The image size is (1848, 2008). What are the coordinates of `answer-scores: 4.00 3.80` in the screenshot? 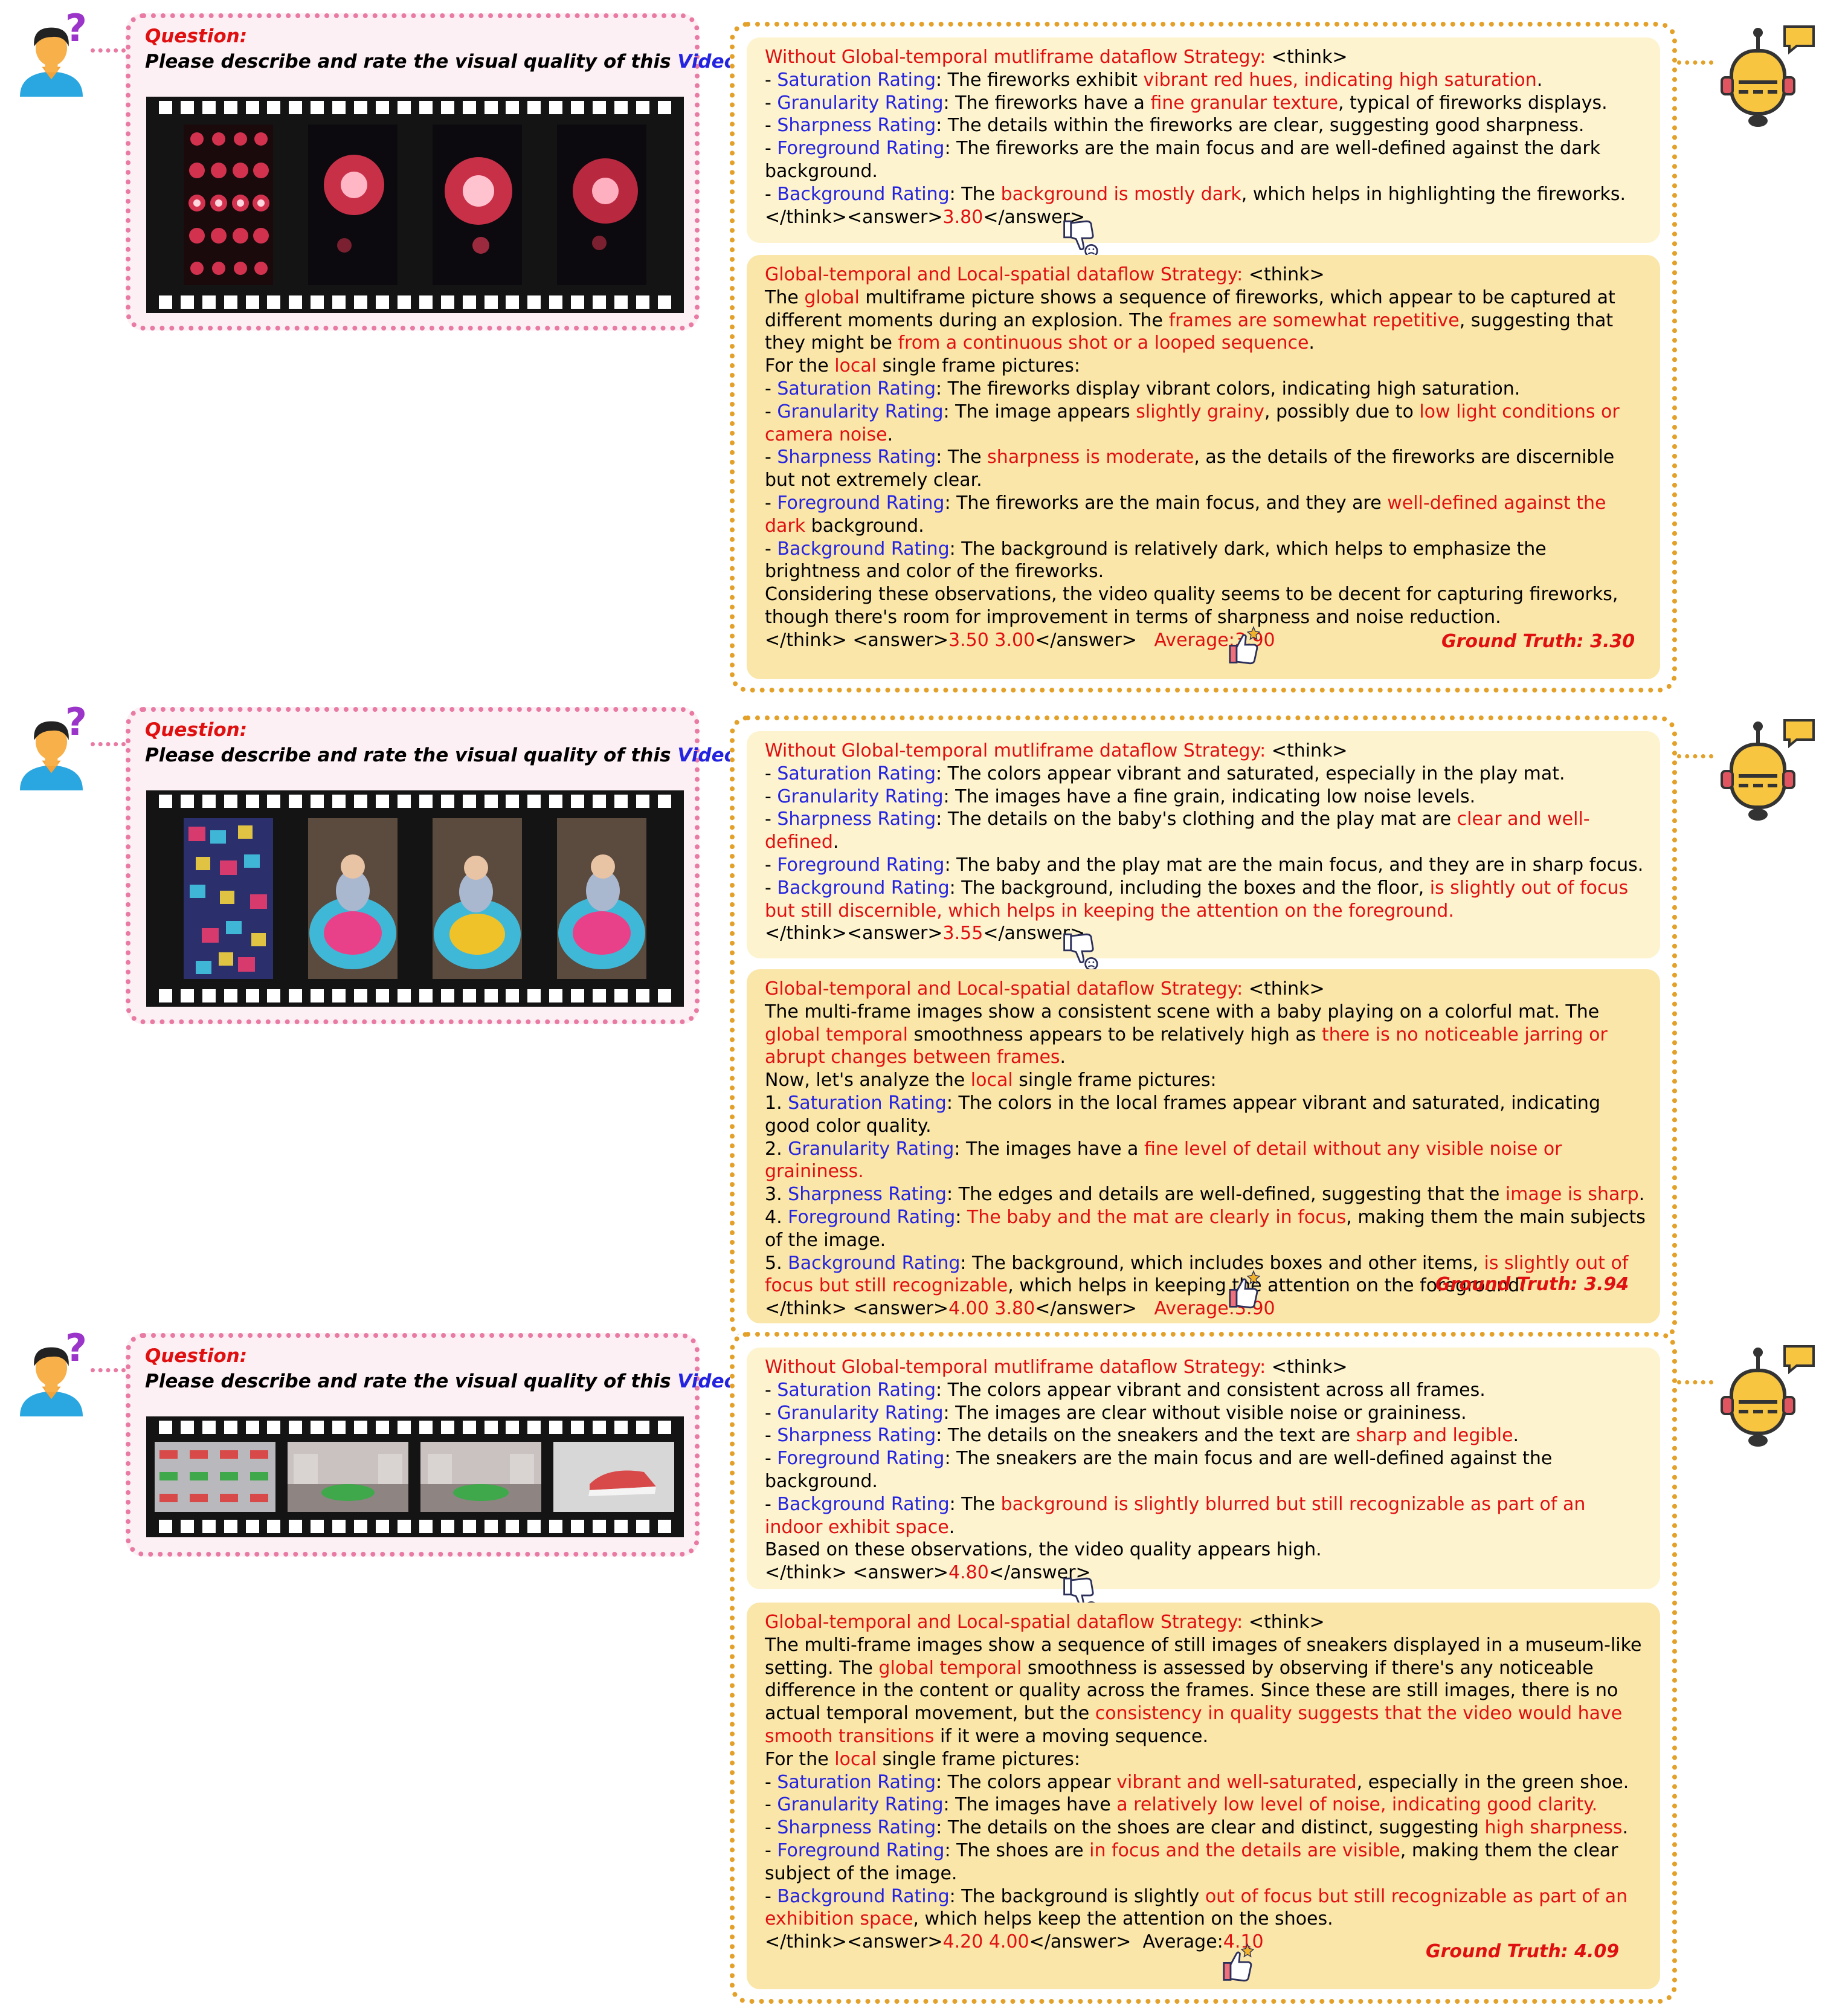 It's located at (992, 1309).